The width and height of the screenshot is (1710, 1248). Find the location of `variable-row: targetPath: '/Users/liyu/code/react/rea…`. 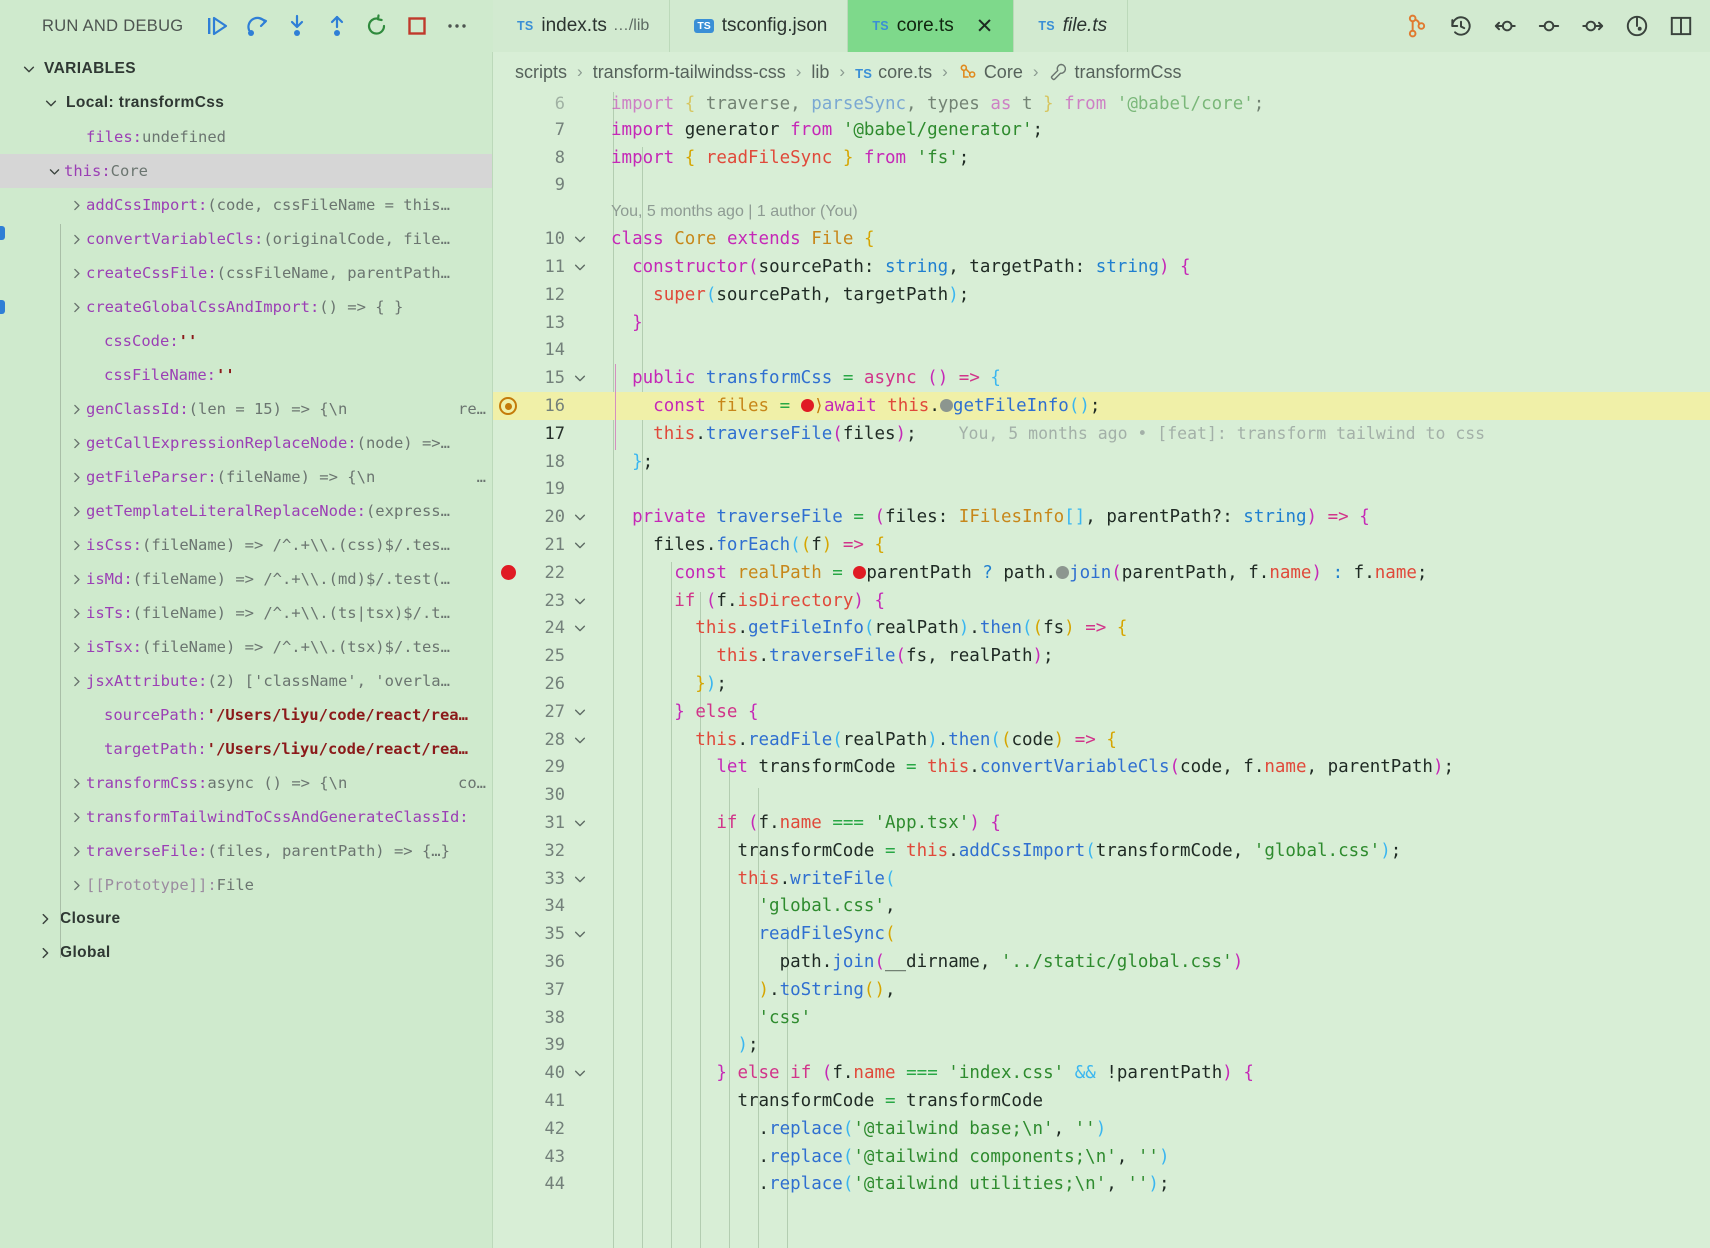

variable-row: targetPath: '/Users/liyu/code/react/rea… is located at coordinates (246, 749).